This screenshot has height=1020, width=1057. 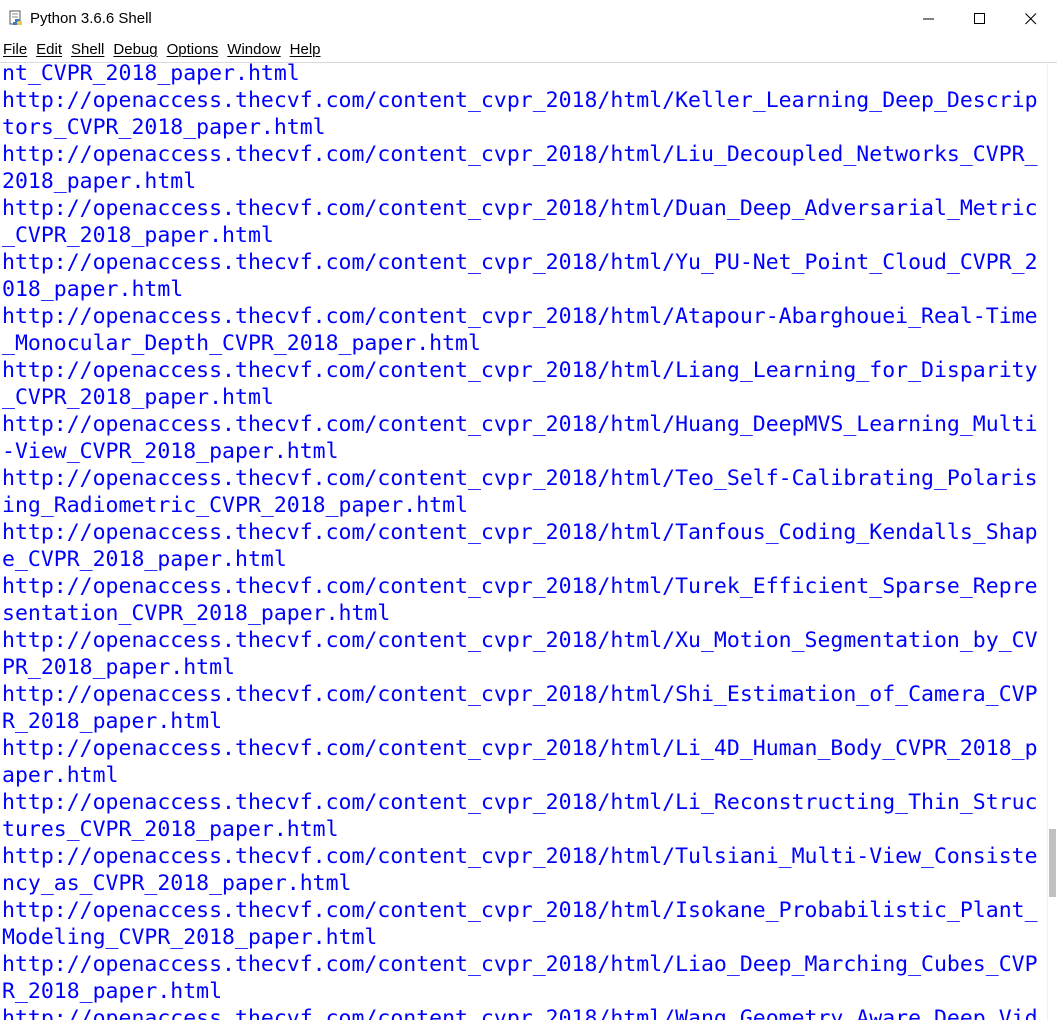 I want to click on output-line: tors_CVPR_2018_paper.html, so click(x=164, y=127).